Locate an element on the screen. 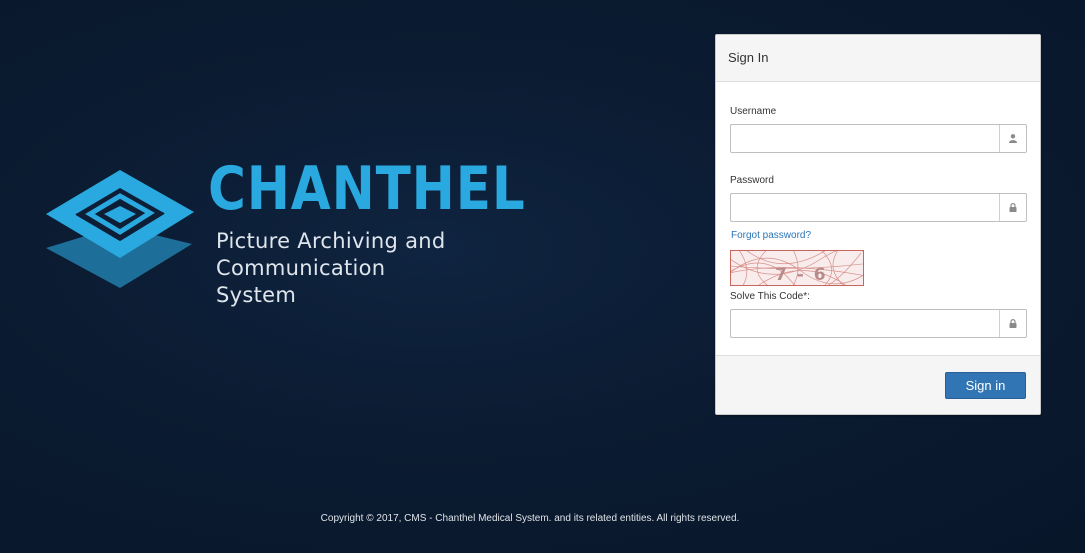 The width and height of the screenshot is (1085, 553). username-input is located at coordinates (865, 138).